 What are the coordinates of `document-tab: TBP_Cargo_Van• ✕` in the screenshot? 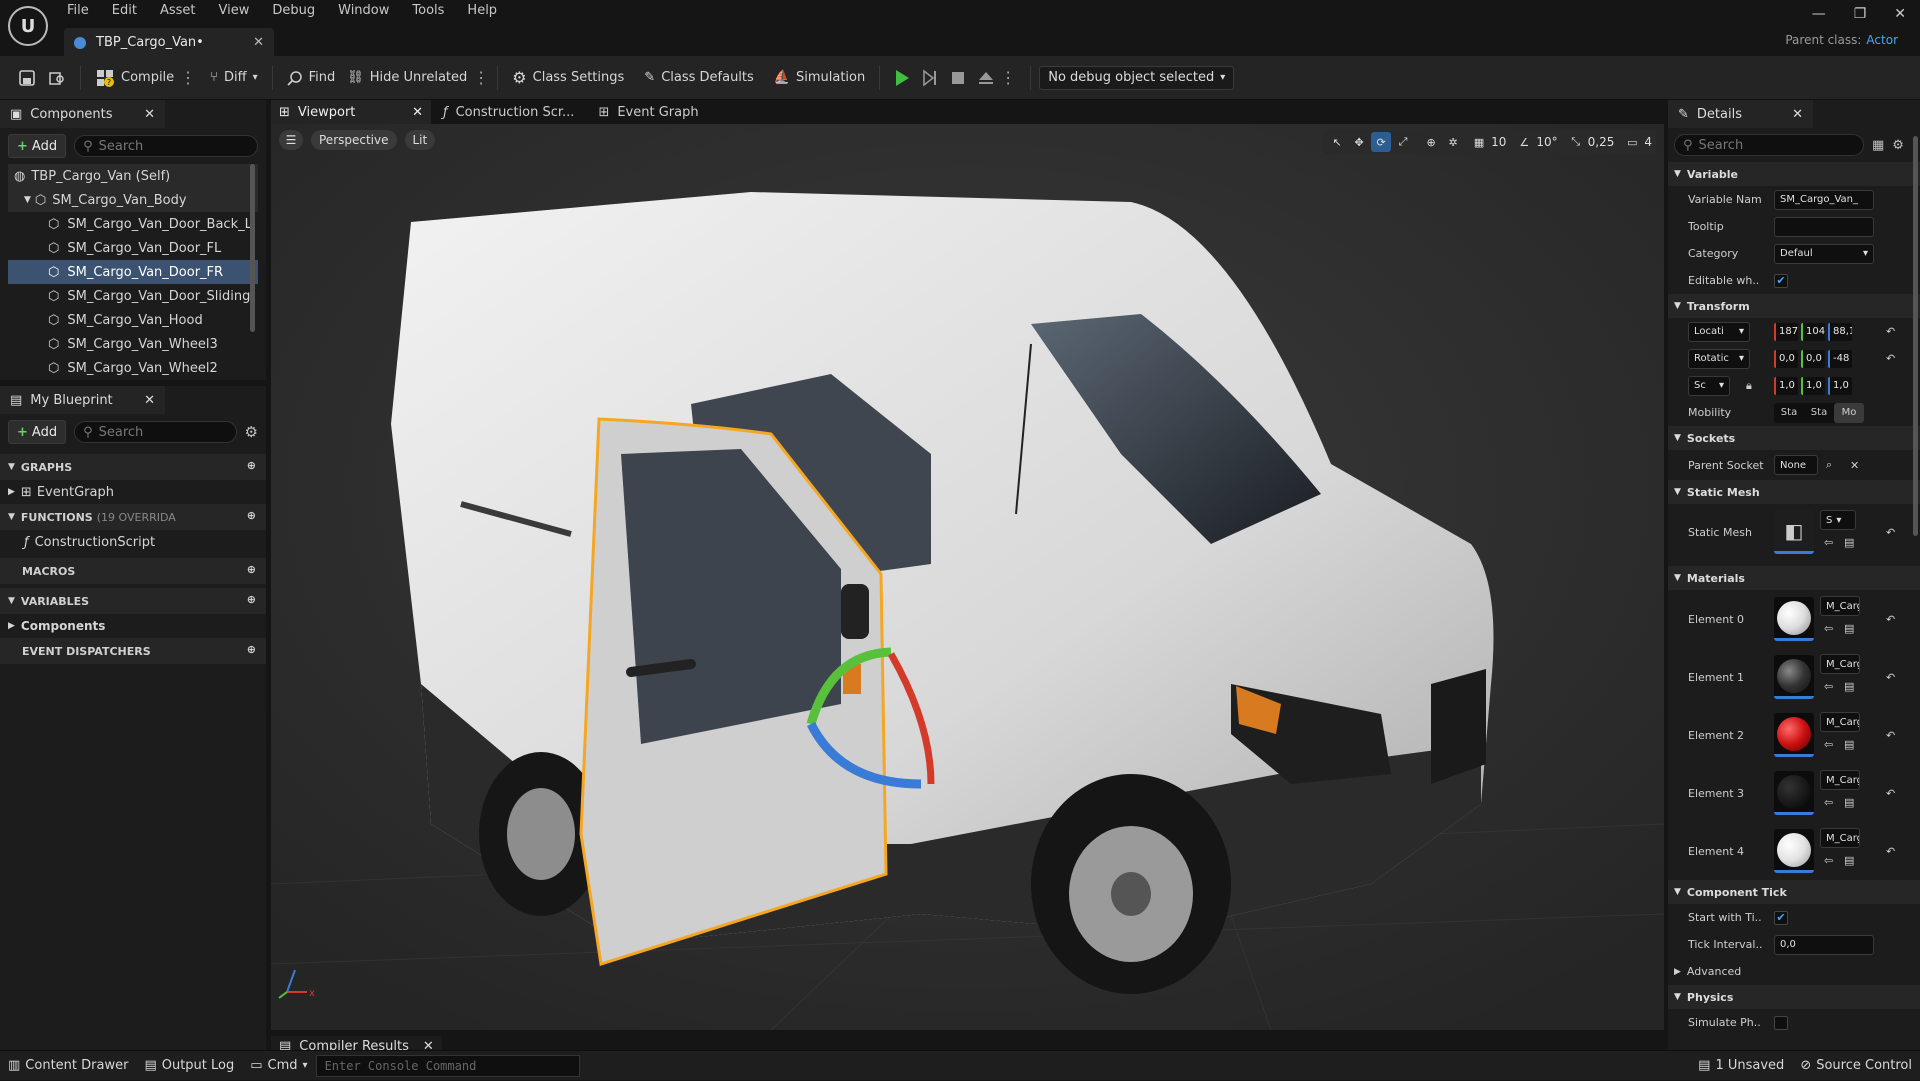 It's located at (169, 42).